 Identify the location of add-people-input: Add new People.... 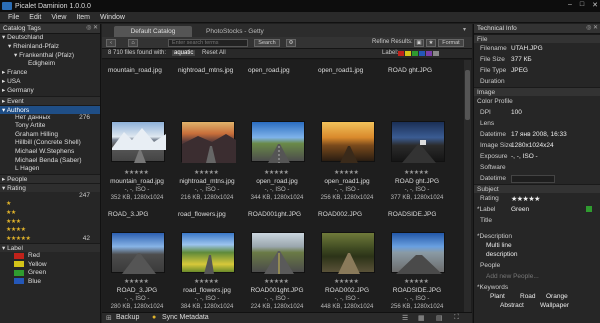
(512, 276).